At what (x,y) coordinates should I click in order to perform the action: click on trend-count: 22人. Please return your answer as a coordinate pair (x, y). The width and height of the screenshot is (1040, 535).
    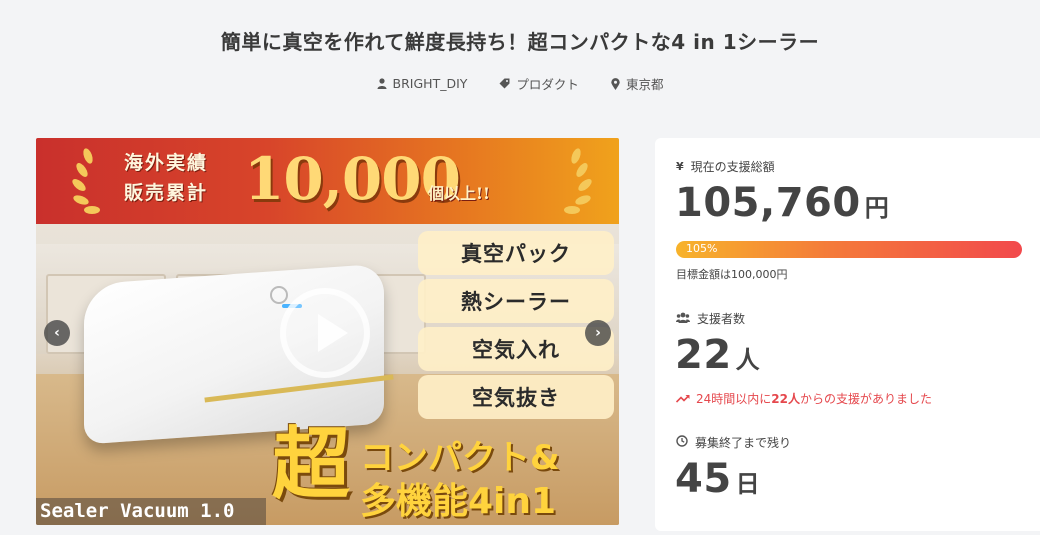
    Looking at the image, I should click on (785, 399).